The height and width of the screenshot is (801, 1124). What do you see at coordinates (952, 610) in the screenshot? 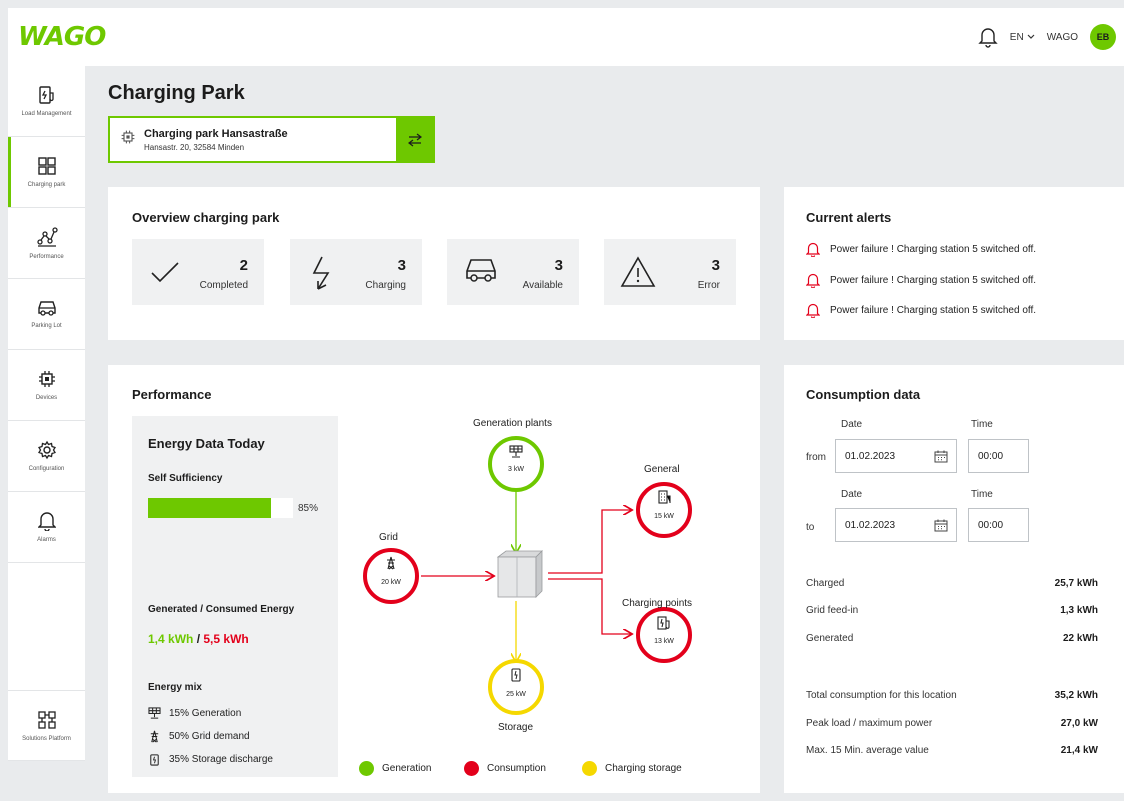
I see `consumption-row-grid-feed-in: Grid feed-in 1,3 kWh` at bounding box center [952, 610].